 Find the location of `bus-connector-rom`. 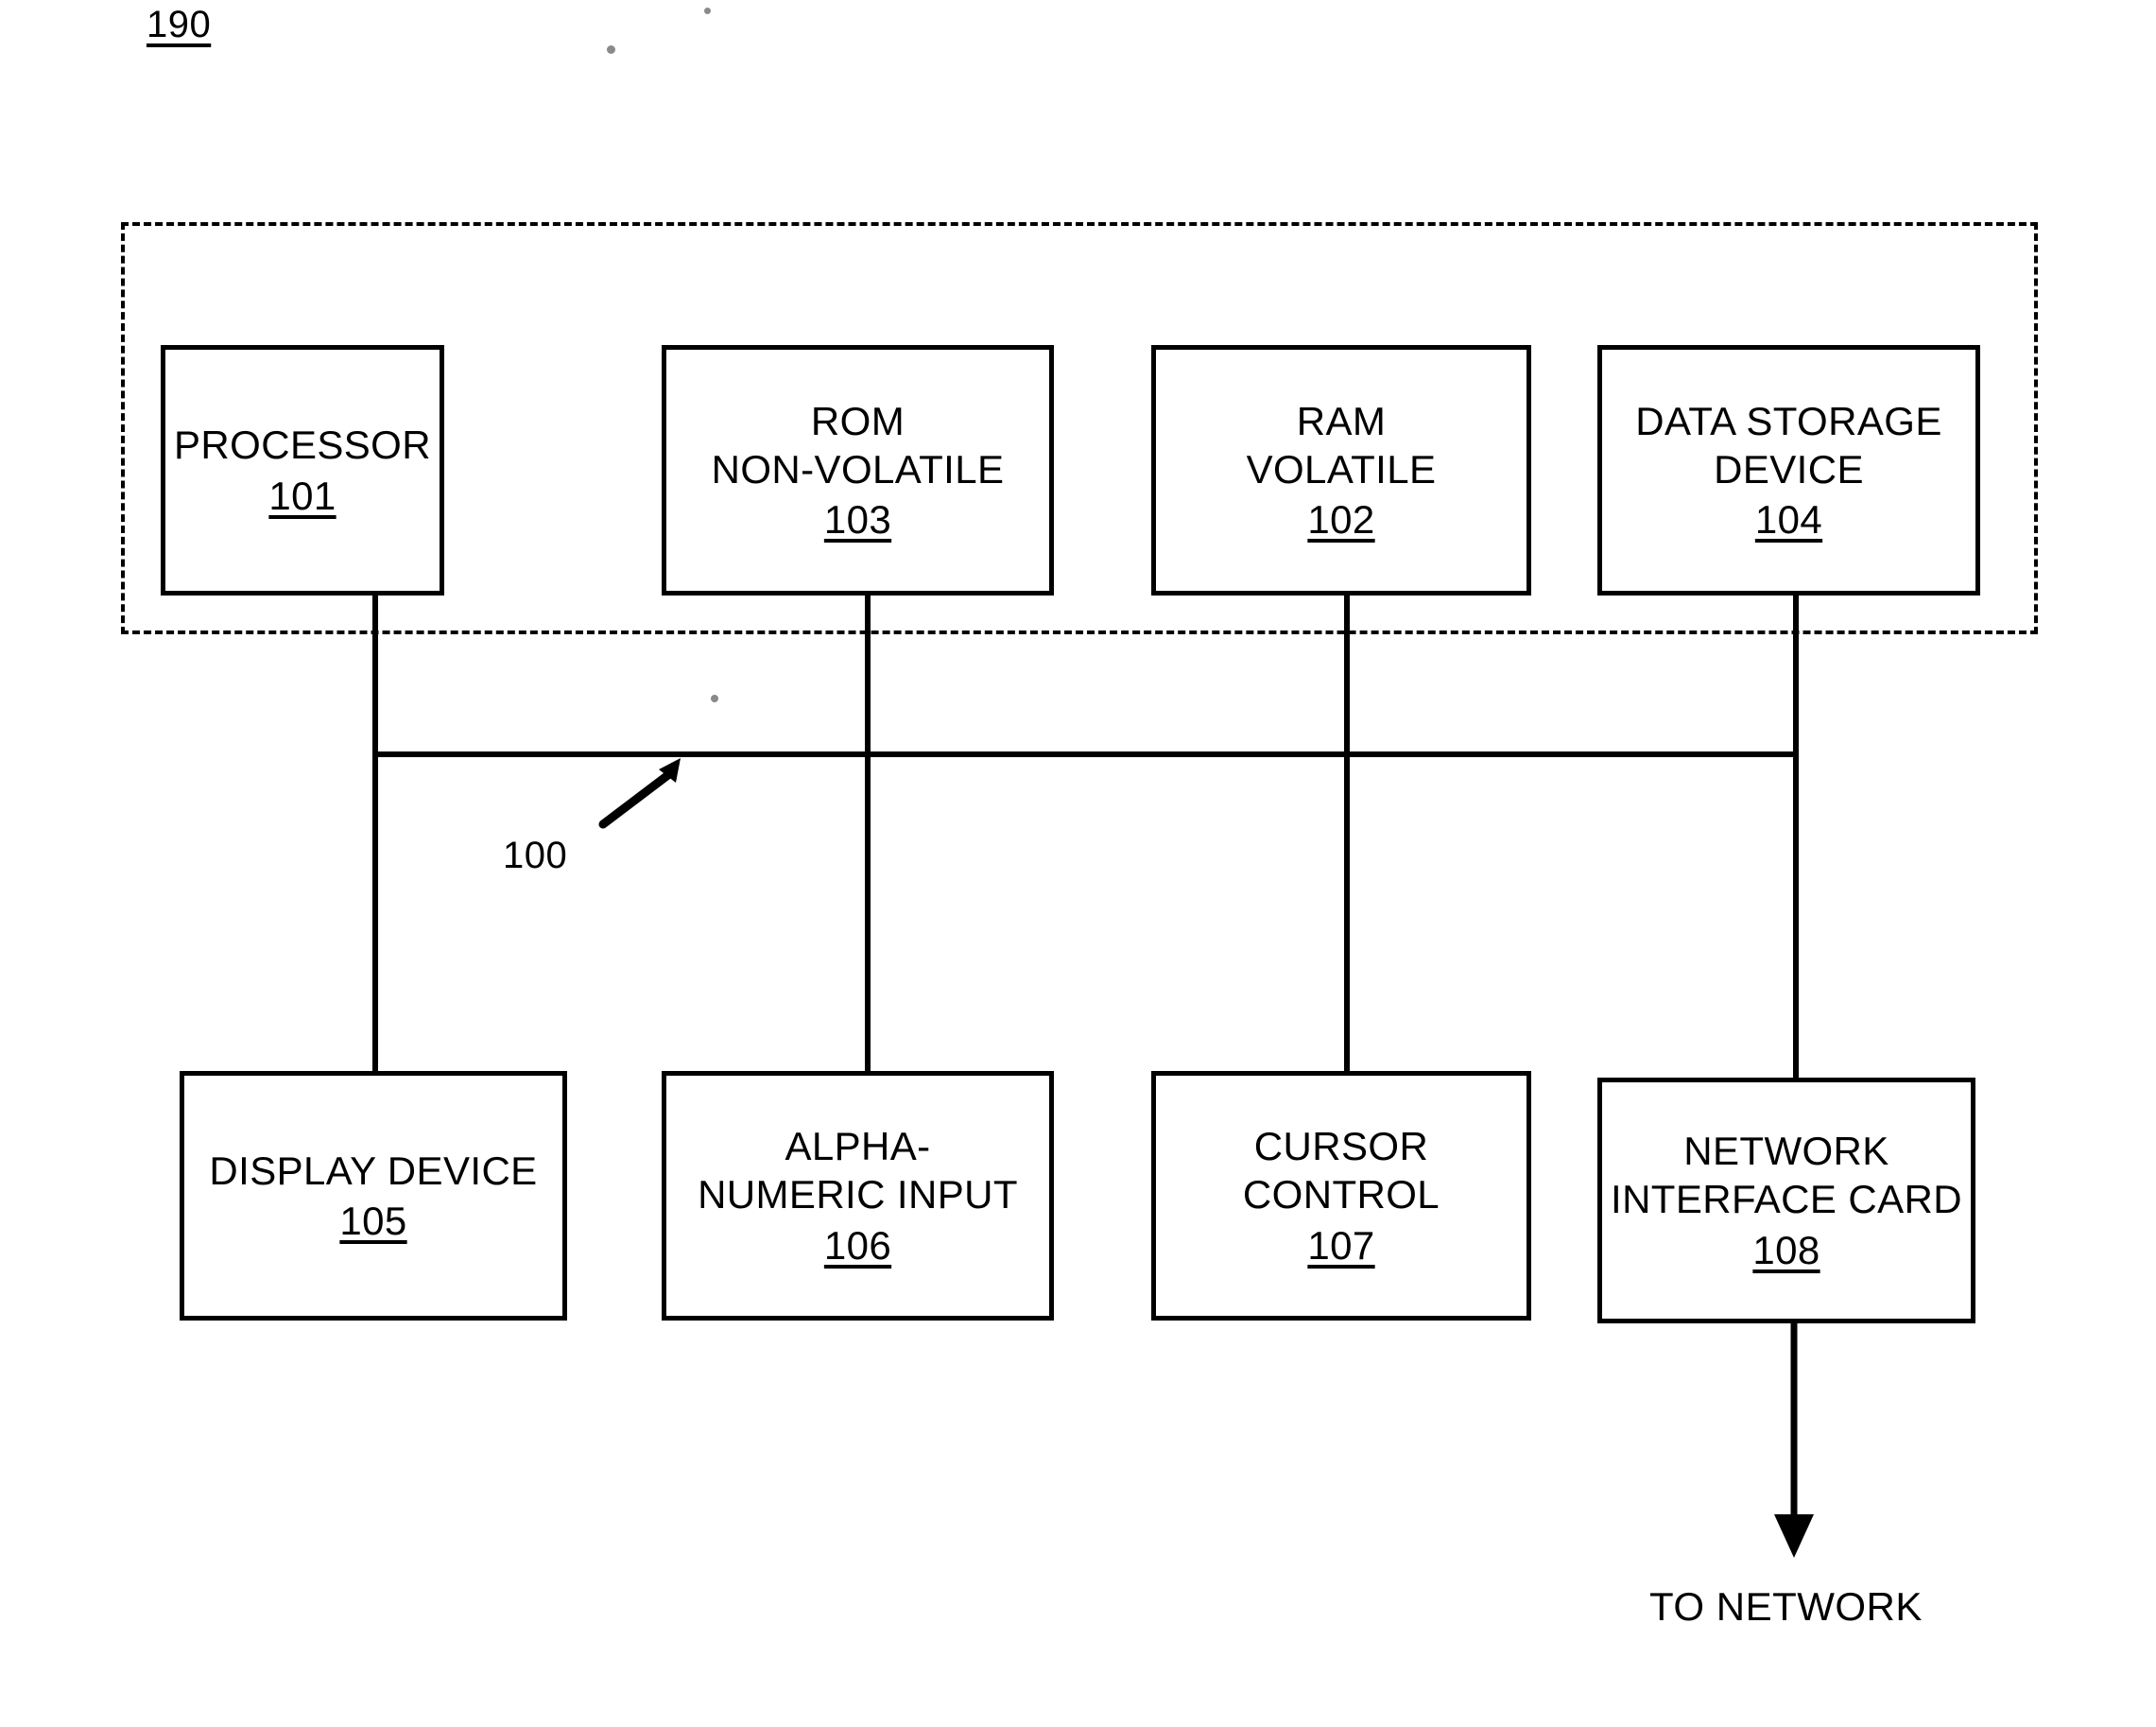

bus-connector-rom is located at coordinates (868, 834).